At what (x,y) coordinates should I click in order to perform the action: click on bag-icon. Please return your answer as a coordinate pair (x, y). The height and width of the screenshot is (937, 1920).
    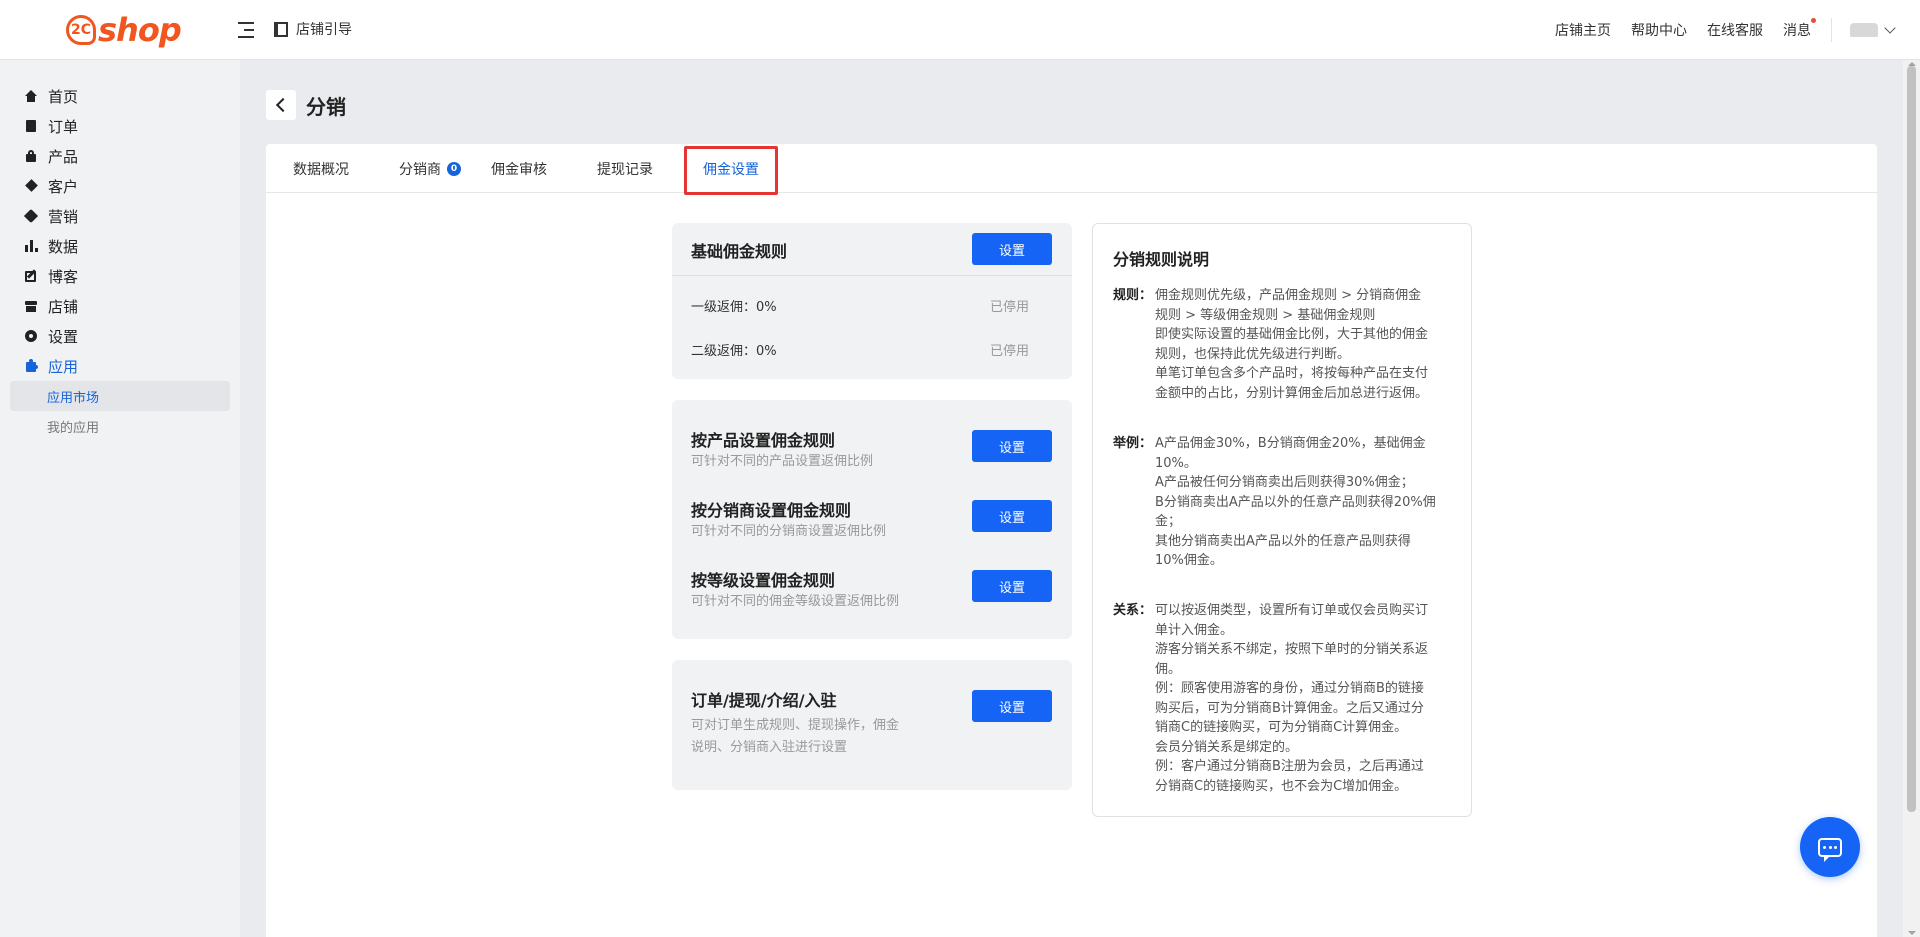
    Looking at the image, I should click on (31, 156).